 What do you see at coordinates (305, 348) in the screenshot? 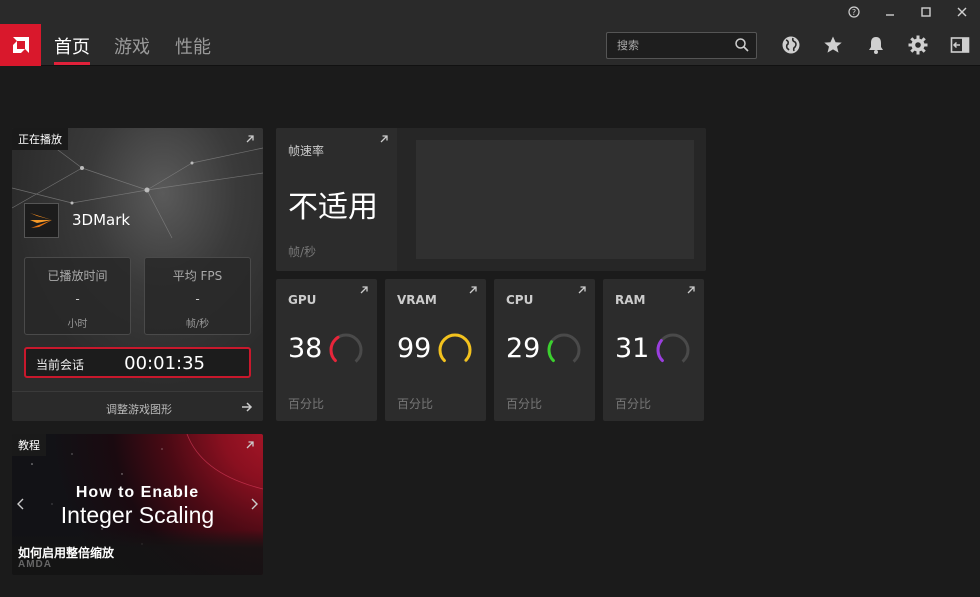
I see `gpu-value: 38` at bounding box center [305, 348].